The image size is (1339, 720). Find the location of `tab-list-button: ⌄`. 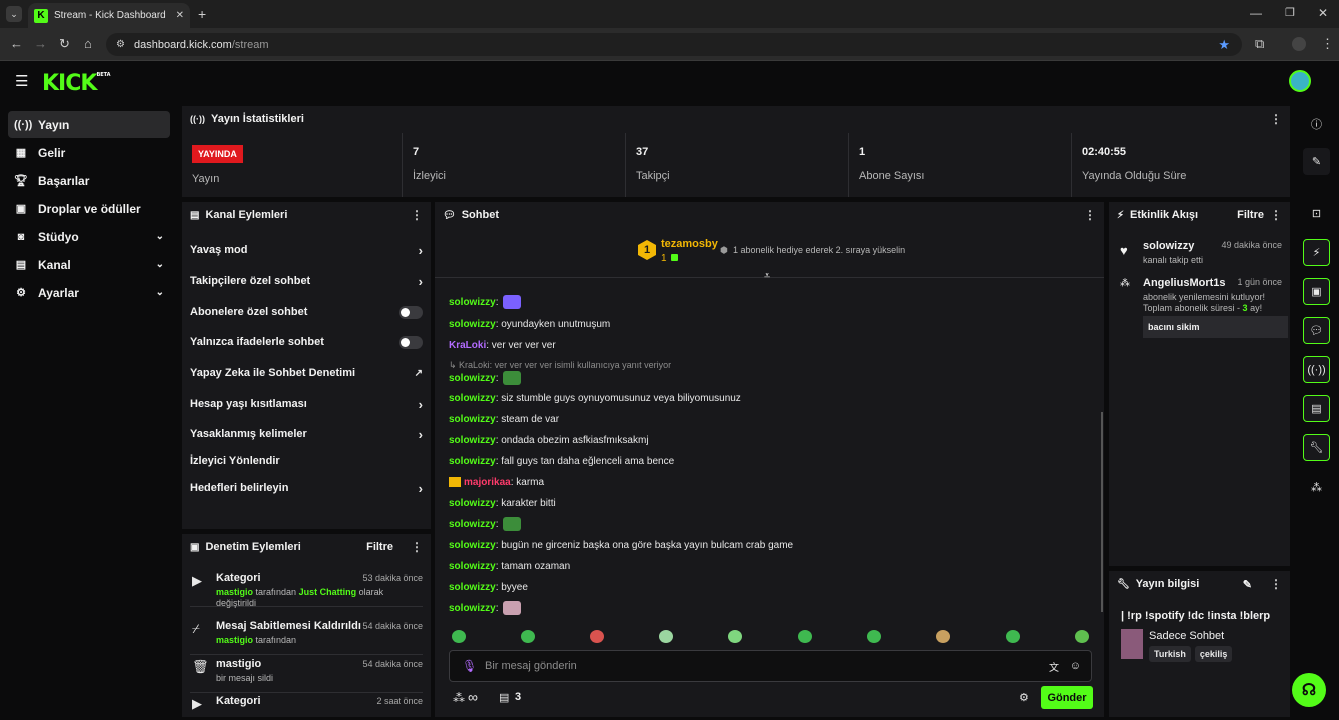

tab-list-button: ⌄ is located at coordinates (14, 14).